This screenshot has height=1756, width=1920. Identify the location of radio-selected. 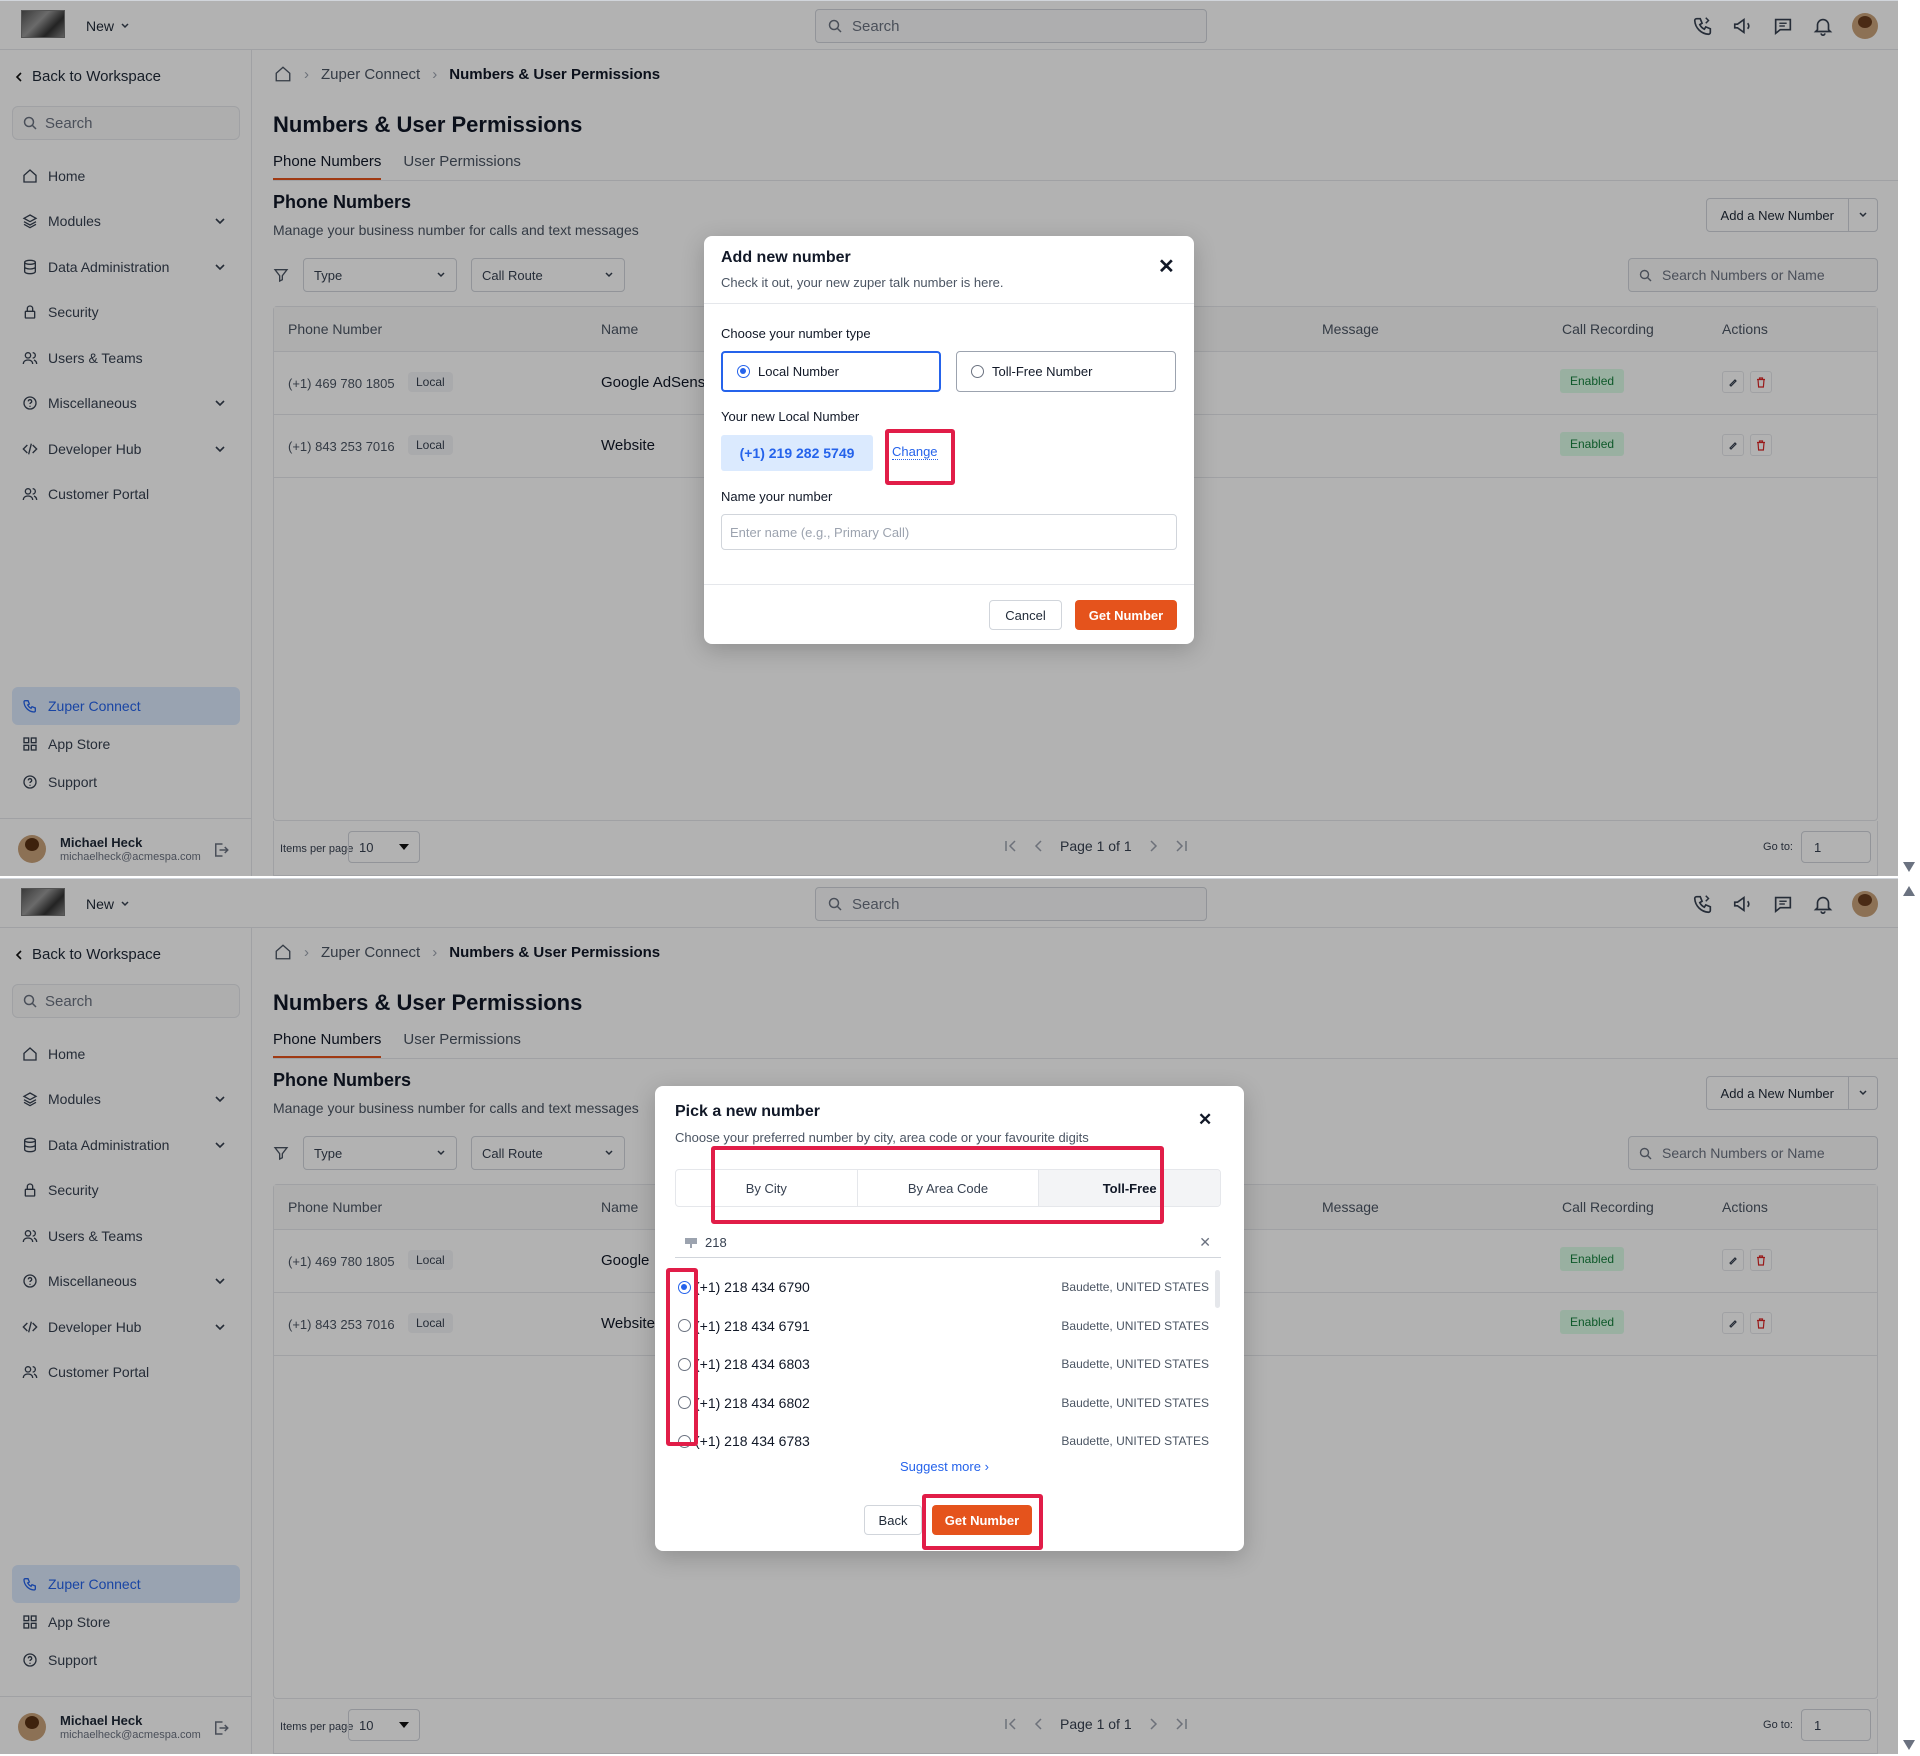
(743, 371).